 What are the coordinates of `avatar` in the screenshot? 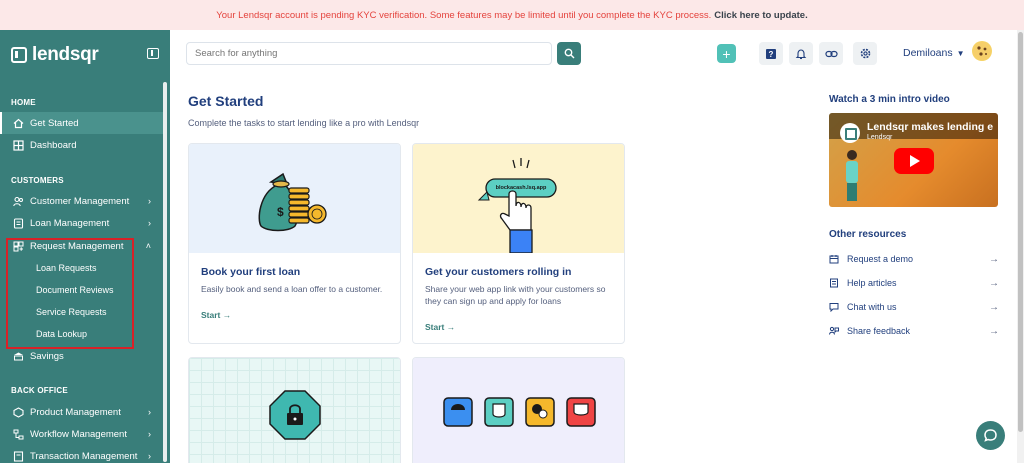 It's located at (982, 51).